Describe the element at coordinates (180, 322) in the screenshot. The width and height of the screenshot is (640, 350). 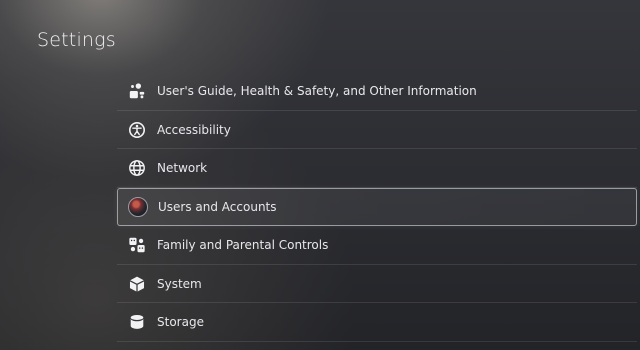
I see `menu-item-label: Storage` at that location.